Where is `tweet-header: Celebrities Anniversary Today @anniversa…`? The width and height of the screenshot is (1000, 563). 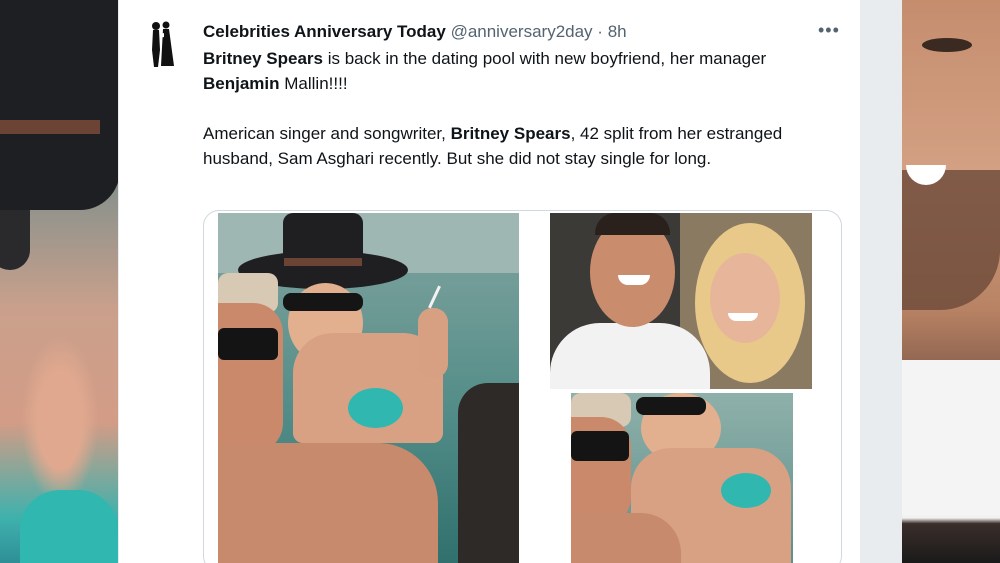
tweet-header: Celebrities Anniversary Today @anniversa… is located at coordinates (483, 32).